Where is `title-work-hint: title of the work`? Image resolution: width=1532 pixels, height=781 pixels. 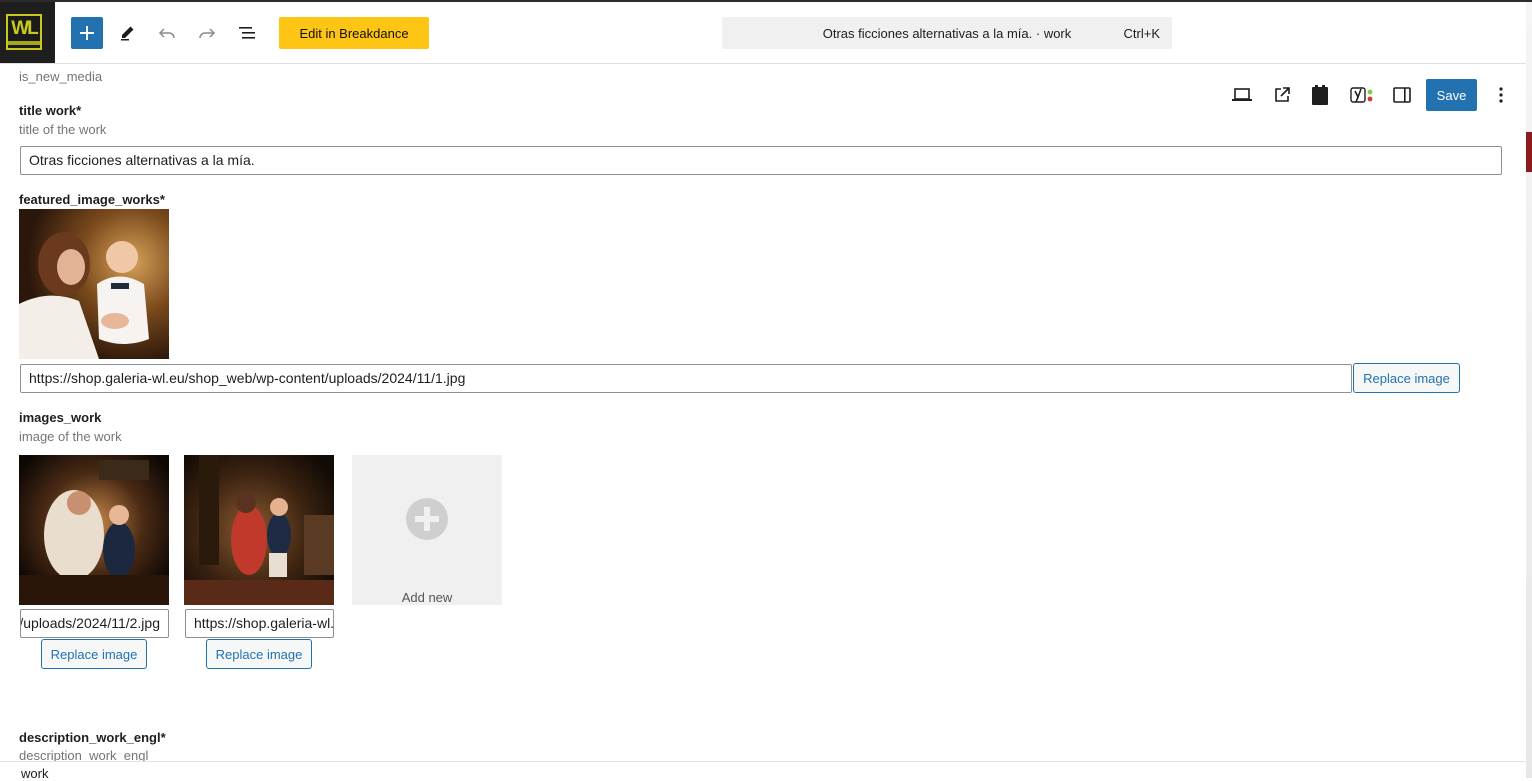
title-work-hint: title of the work is located at coordinates (63, 129).